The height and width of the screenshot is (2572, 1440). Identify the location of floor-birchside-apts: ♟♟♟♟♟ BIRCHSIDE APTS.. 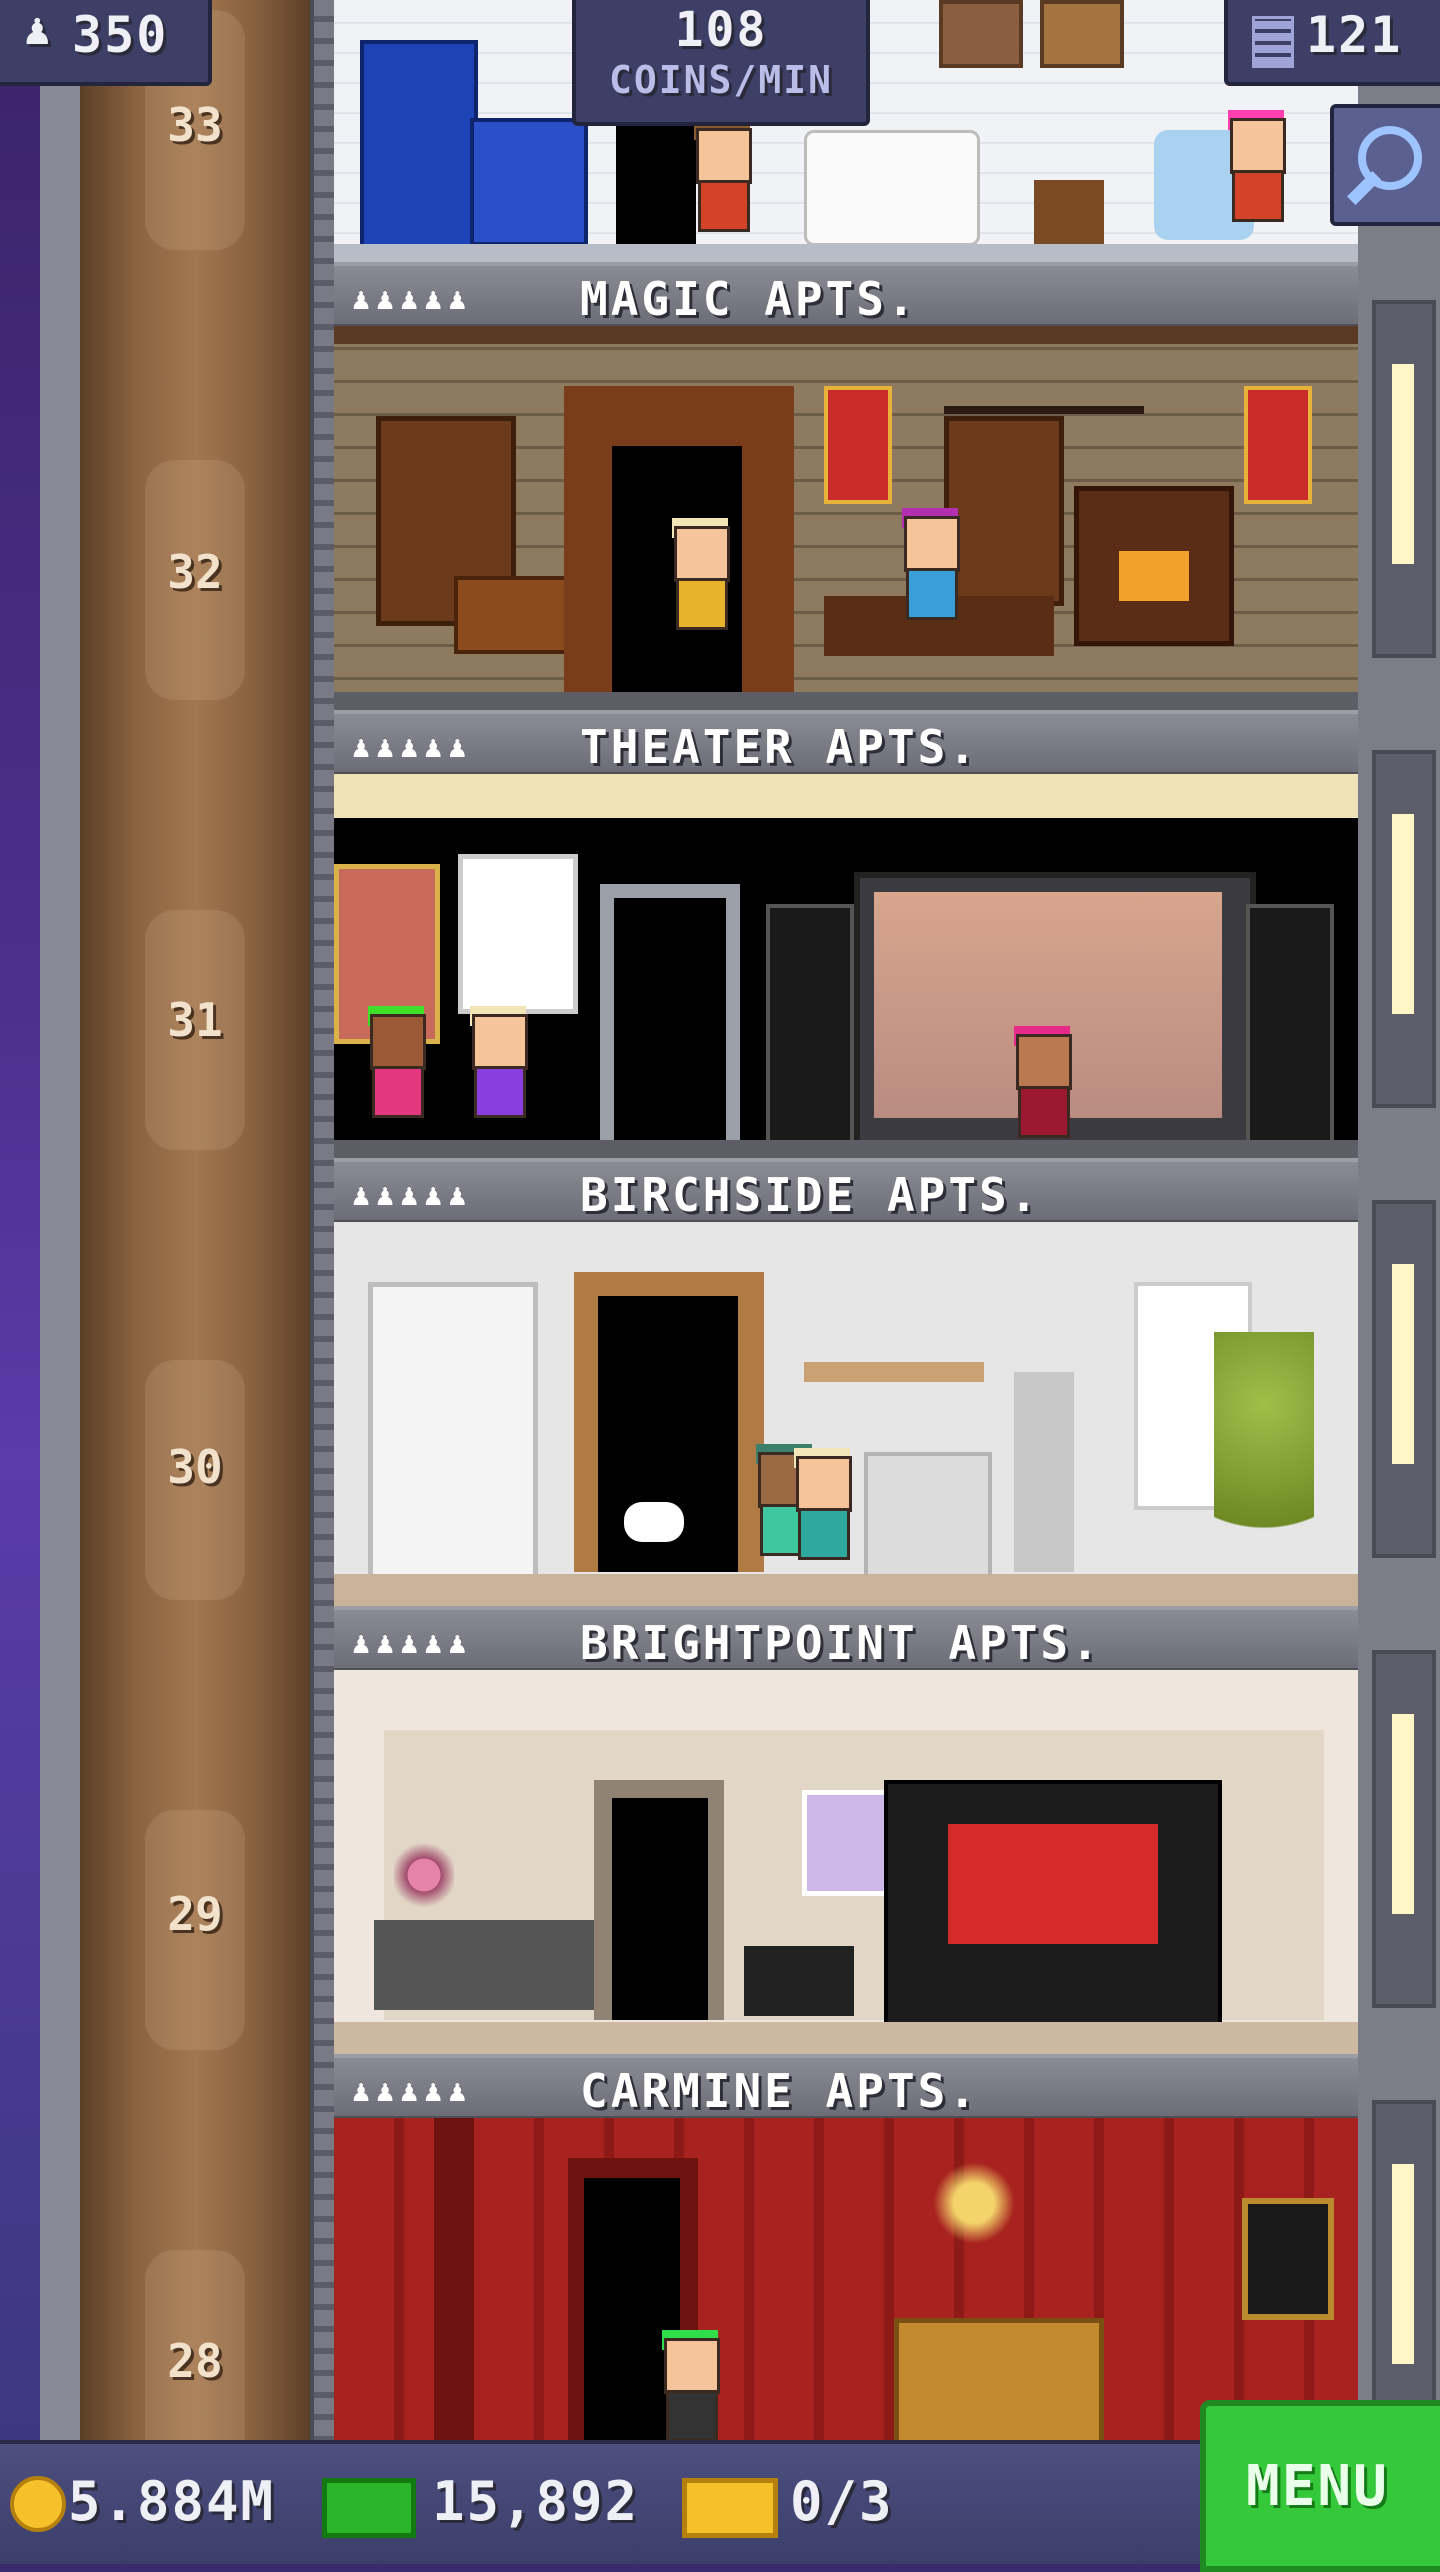
(846, 1382).